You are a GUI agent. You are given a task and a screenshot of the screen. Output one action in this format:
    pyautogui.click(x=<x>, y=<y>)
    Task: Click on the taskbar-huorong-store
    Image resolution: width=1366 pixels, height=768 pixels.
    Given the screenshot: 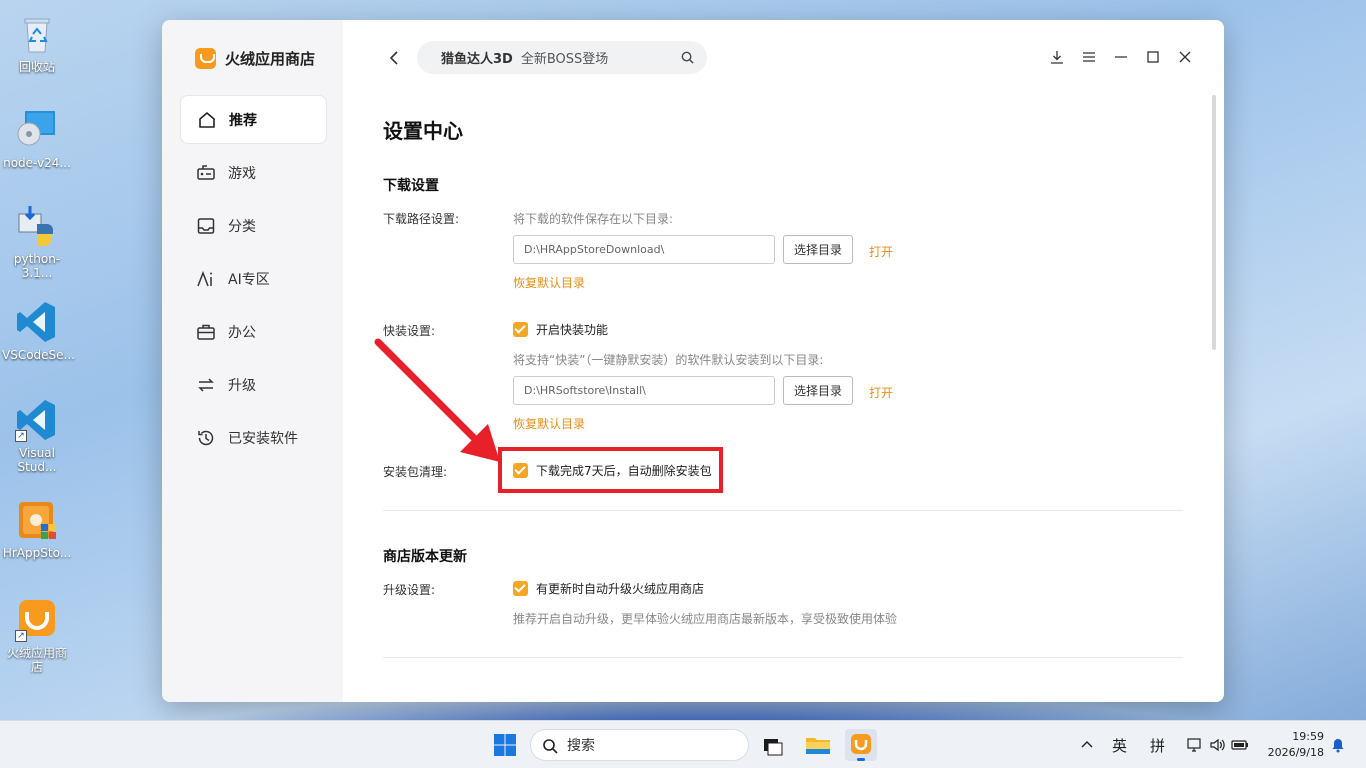 What is the action you would take?
    pyautogui.click(x=861, y=745)
    